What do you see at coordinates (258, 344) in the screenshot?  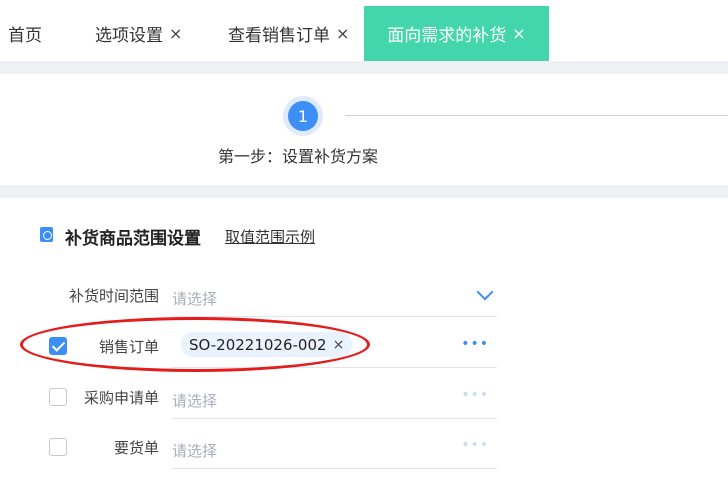 I see `sales-order-tag-text: SO-20221026-002` at bounding box center [258, 344].